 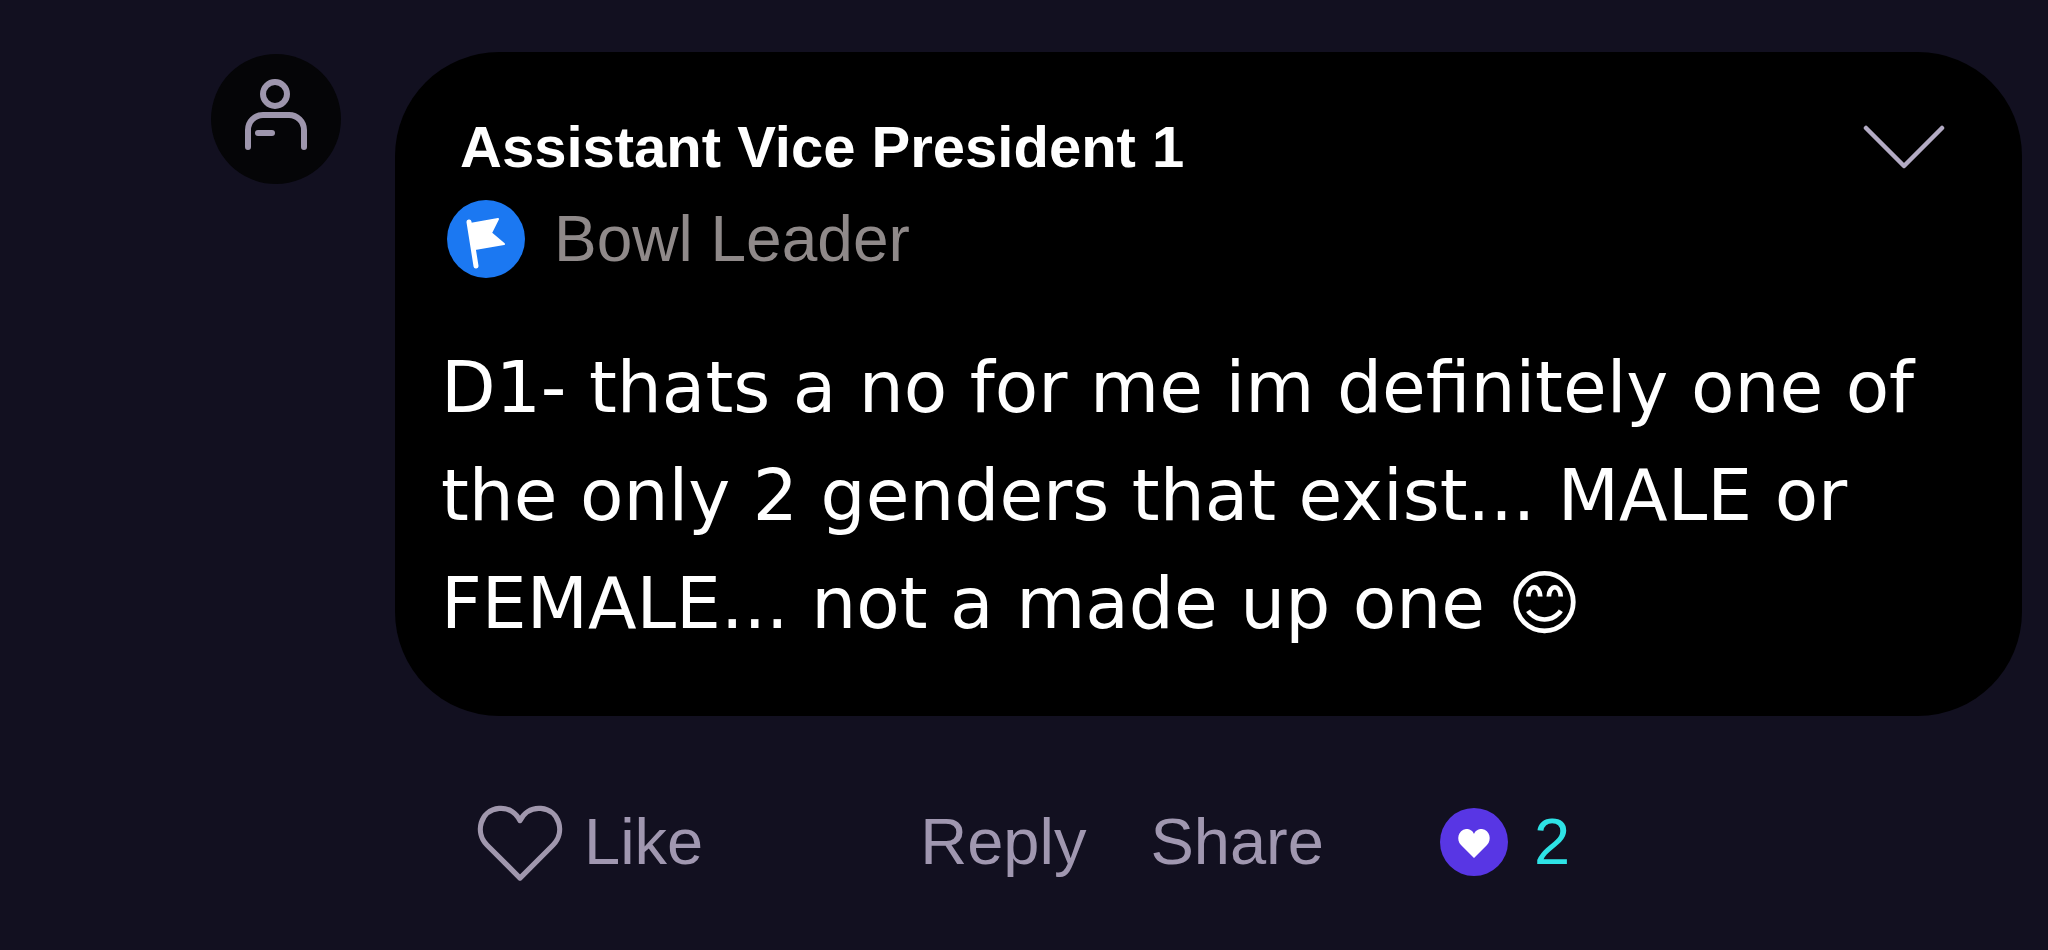 I want to click on user-avatar-icon, so click(x=276, y=119).